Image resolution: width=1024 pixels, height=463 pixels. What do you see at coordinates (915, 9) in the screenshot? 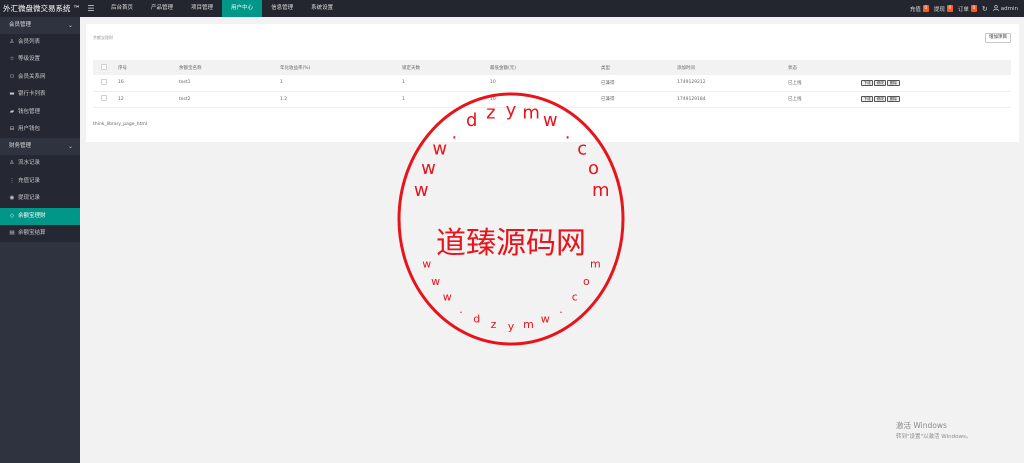
I see `recharge-label: 充值` at bounding box center [915, 9].